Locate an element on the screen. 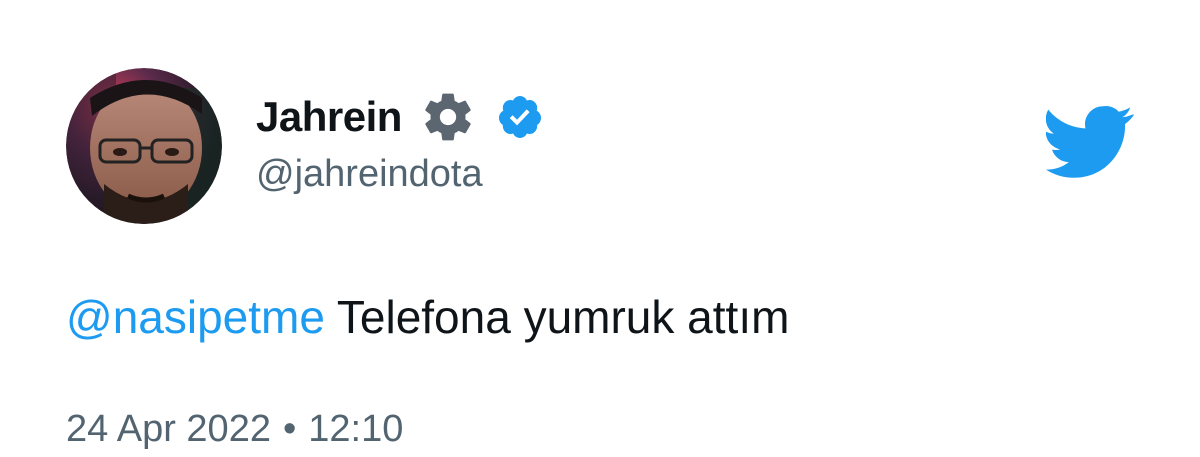  gear-icon is located at coordinates (448, 117).